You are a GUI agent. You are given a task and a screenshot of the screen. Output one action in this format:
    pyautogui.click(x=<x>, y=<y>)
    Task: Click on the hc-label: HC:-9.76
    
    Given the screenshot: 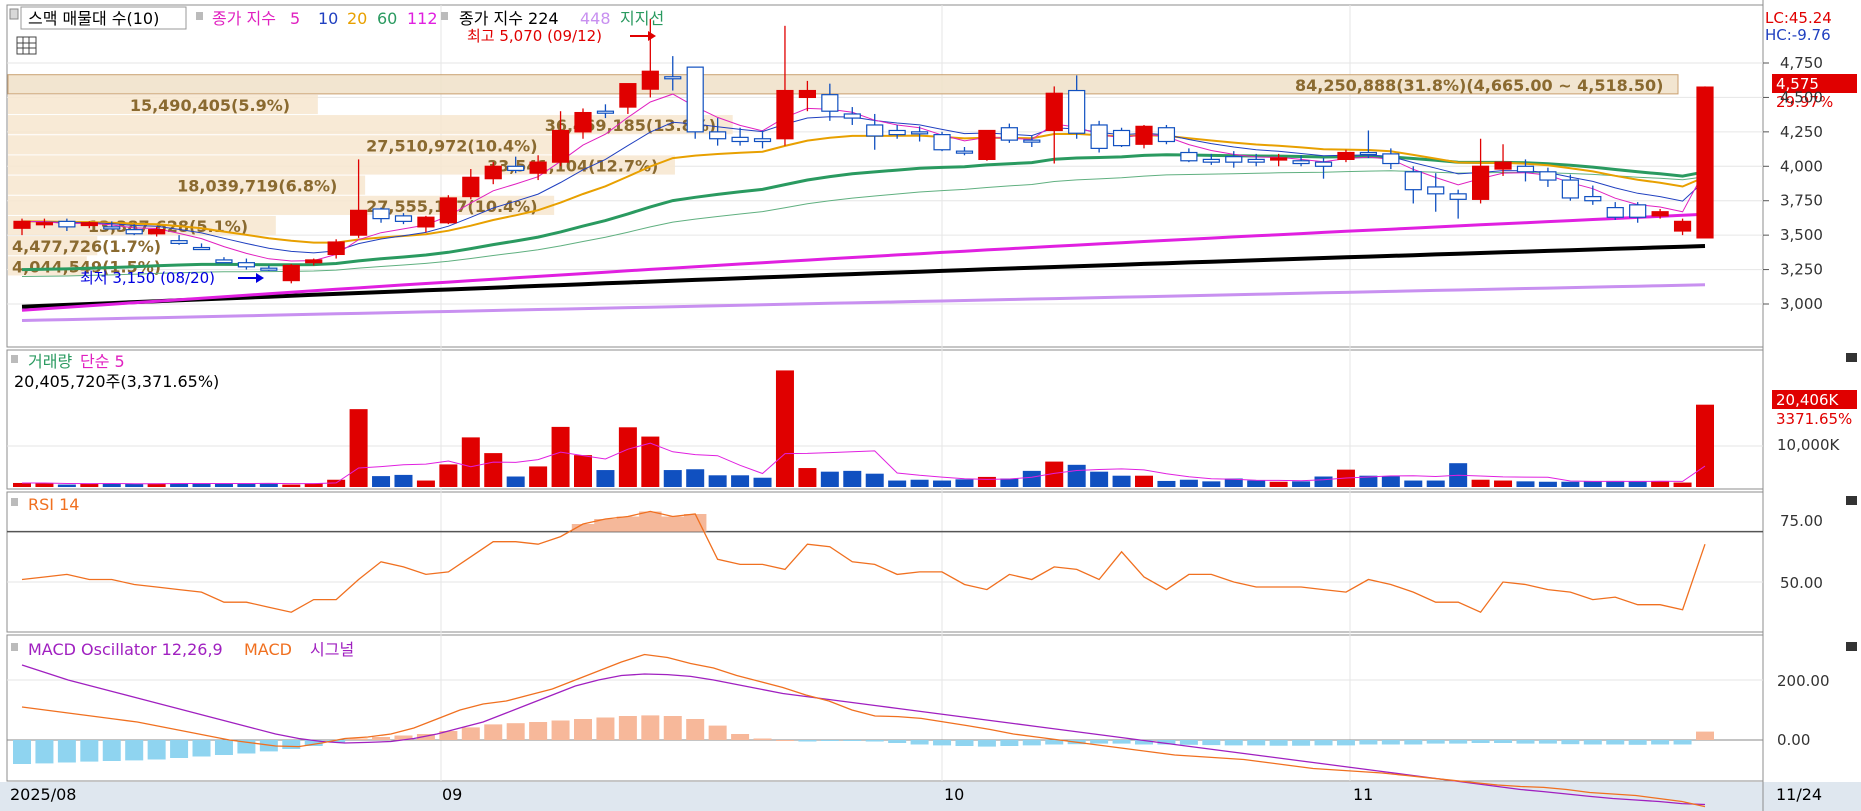 What is the action you would take?
    pyautogui.click(x=1798, y=35)
    